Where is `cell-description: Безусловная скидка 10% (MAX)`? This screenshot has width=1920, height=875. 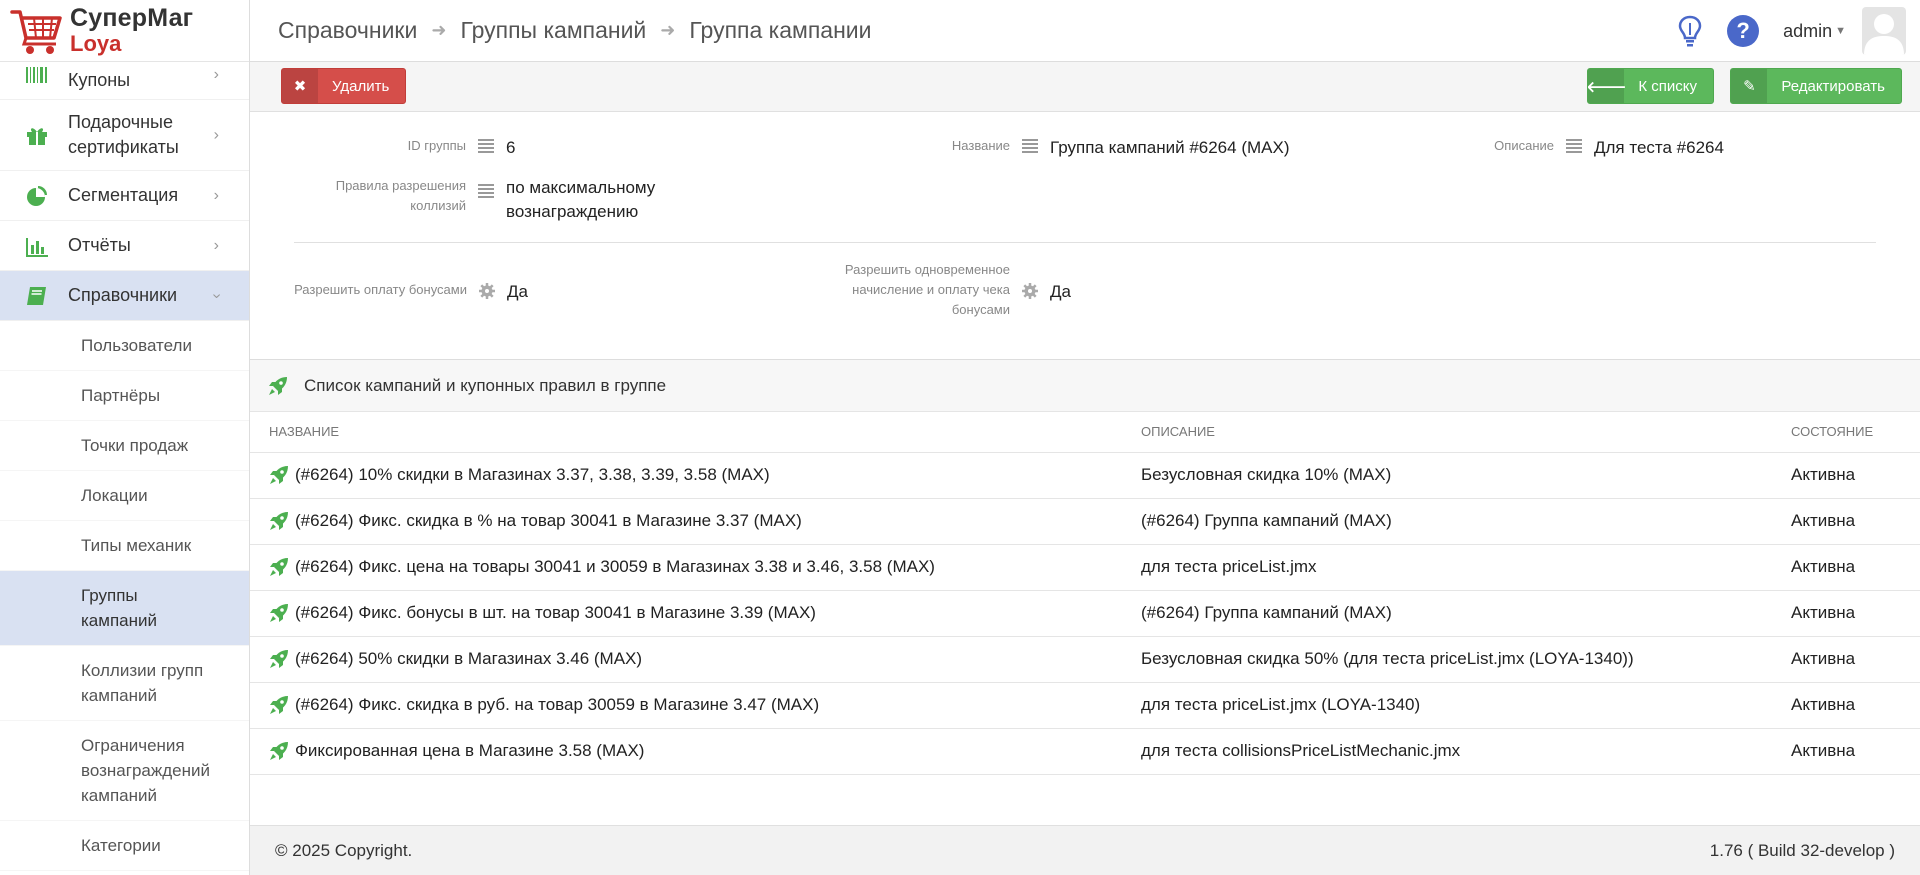 cell-description: Безусловная скидка 10% (MAX) is located at coordinates (1447, 475).